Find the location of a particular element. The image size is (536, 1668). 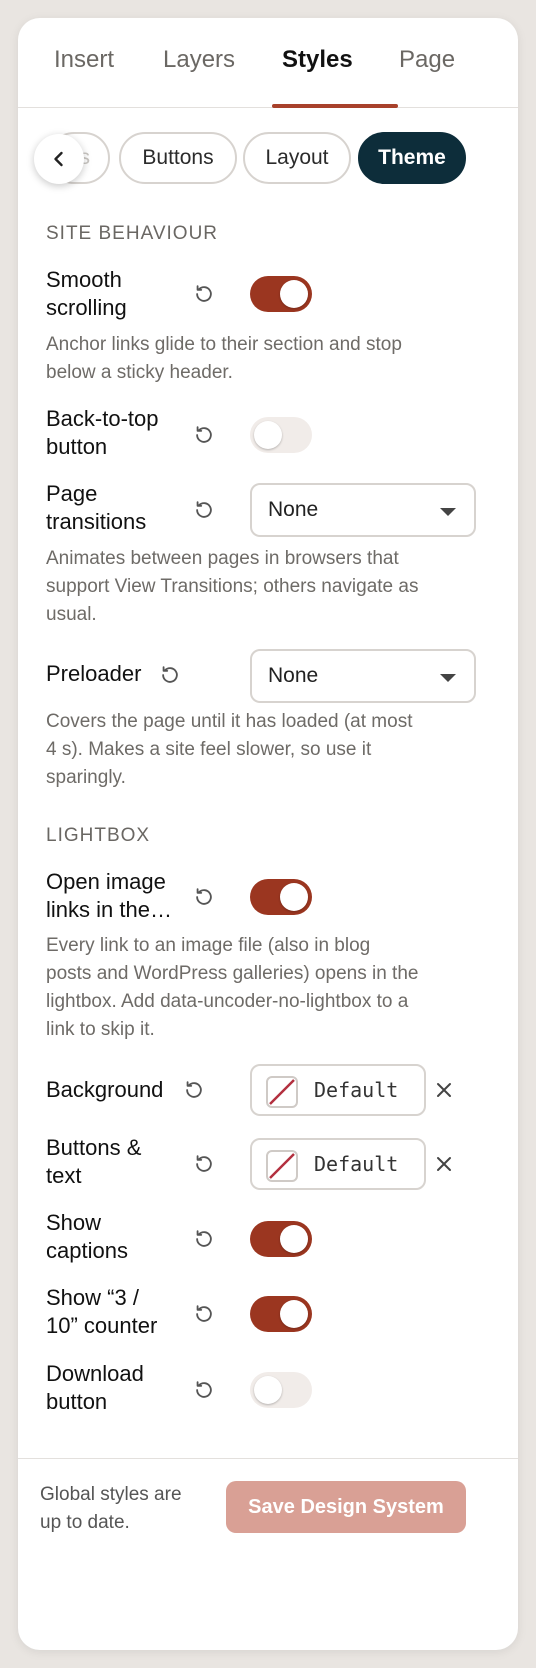

desc-line: below a sticky header. is located at coordinates (139, 372).